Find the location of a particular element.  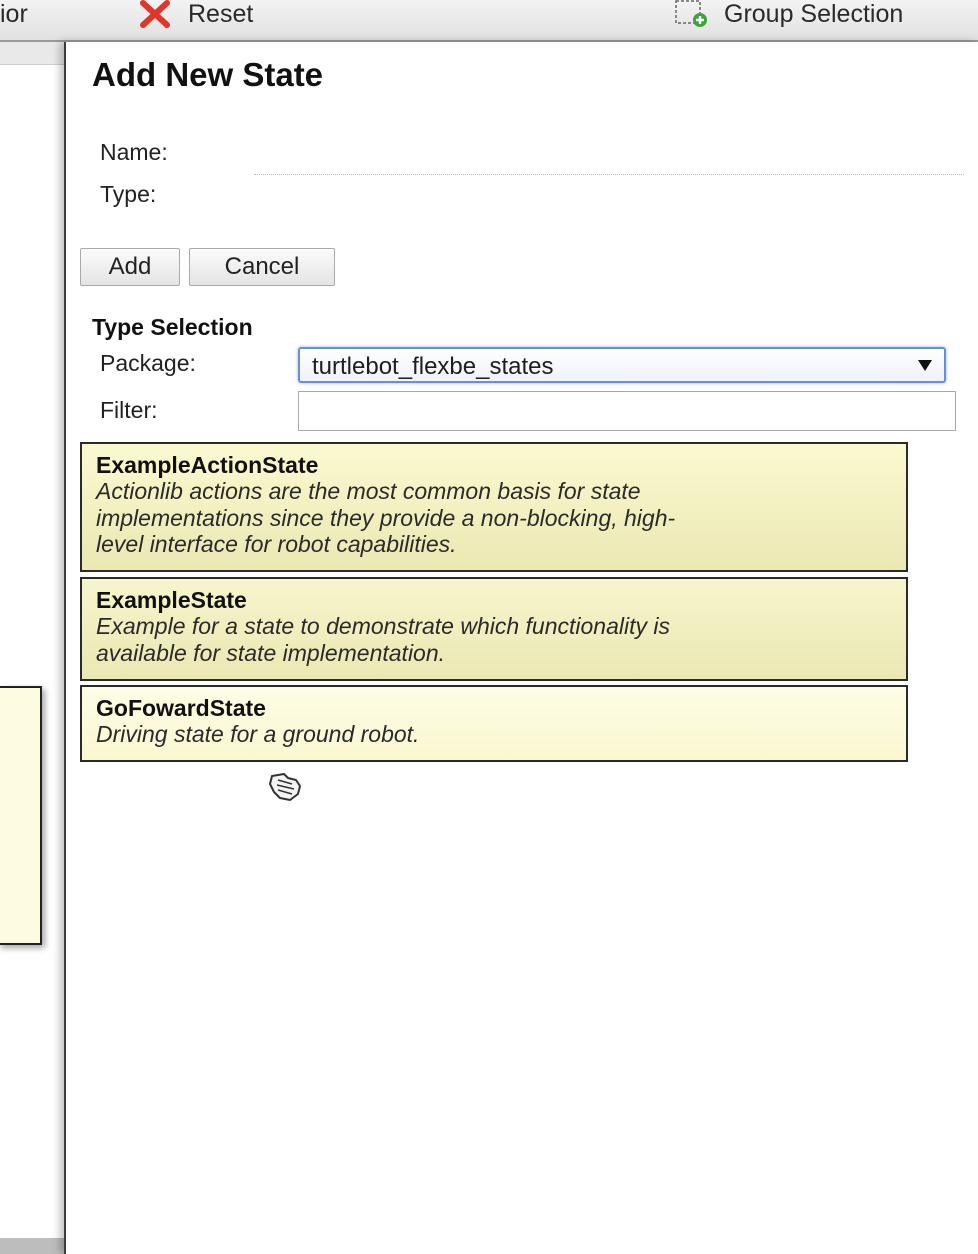

state-name: GoFowardState is located at coordinates (181, 708).